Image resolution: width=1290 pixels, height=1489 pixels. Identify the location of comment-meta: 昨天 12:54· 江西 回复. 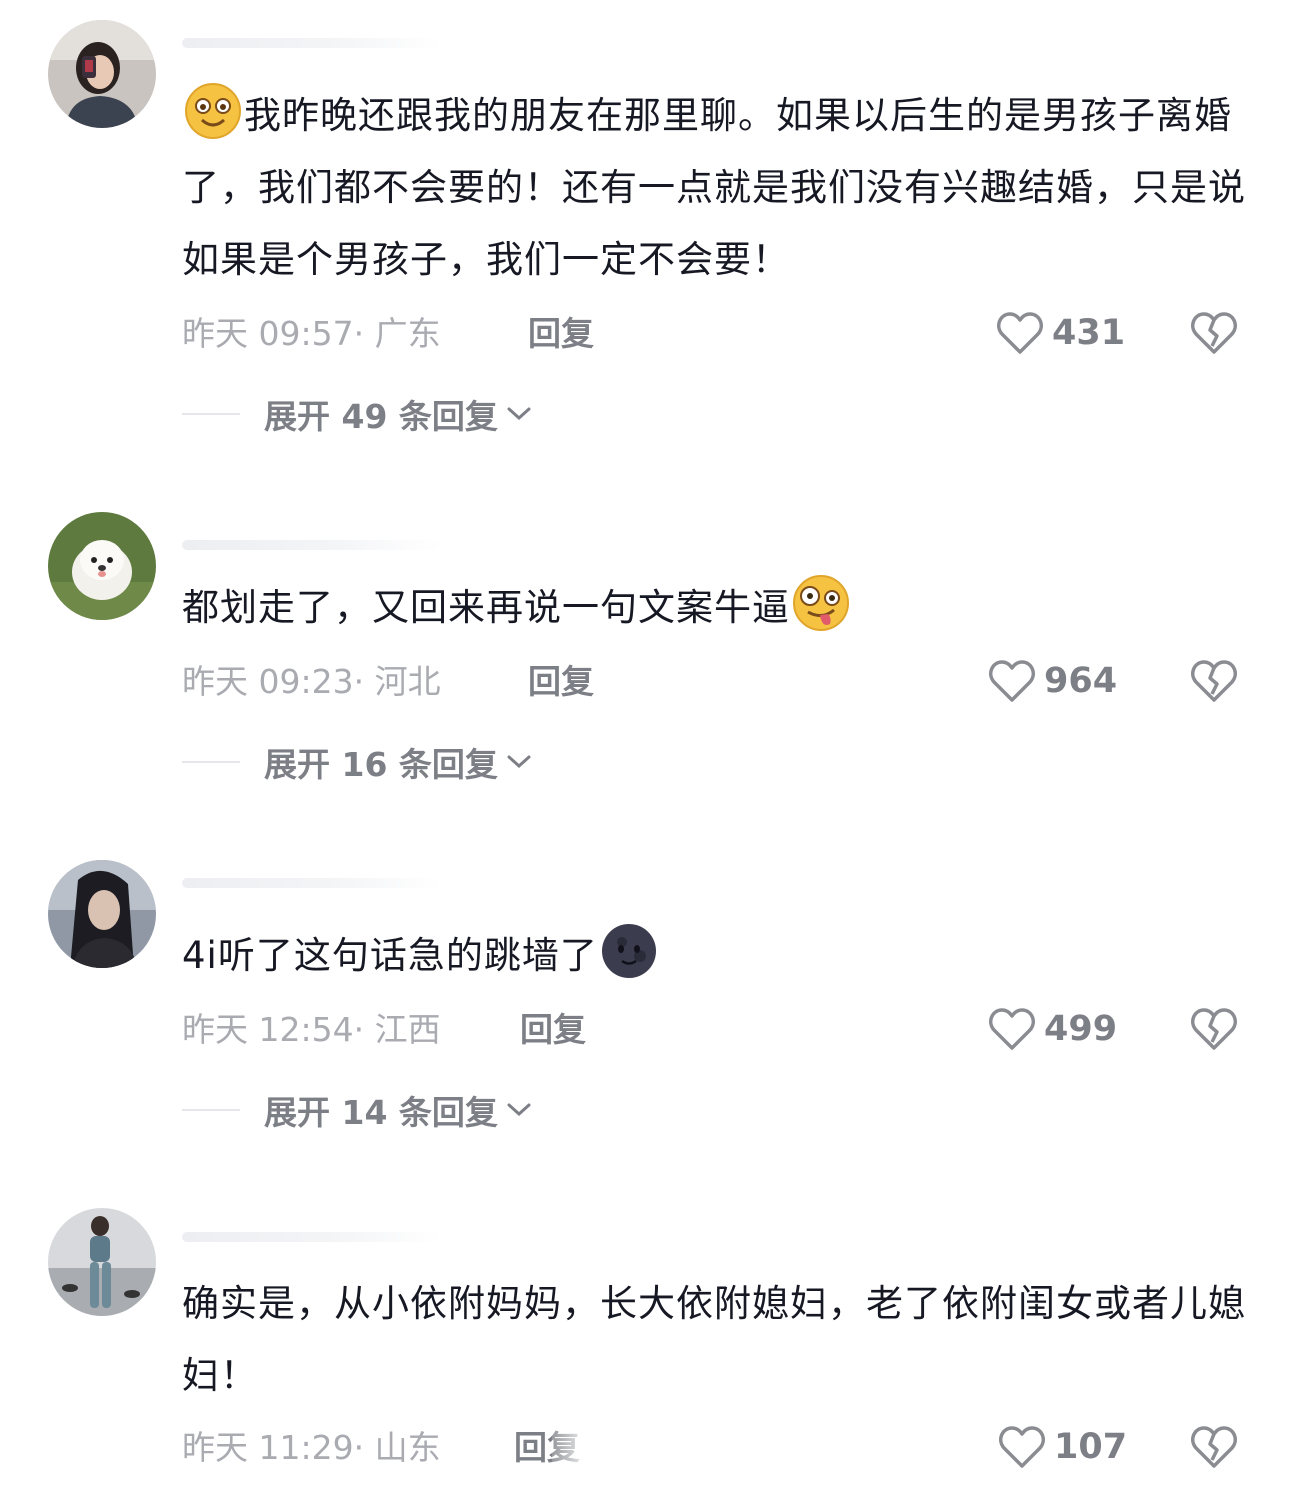
(384, 1030).